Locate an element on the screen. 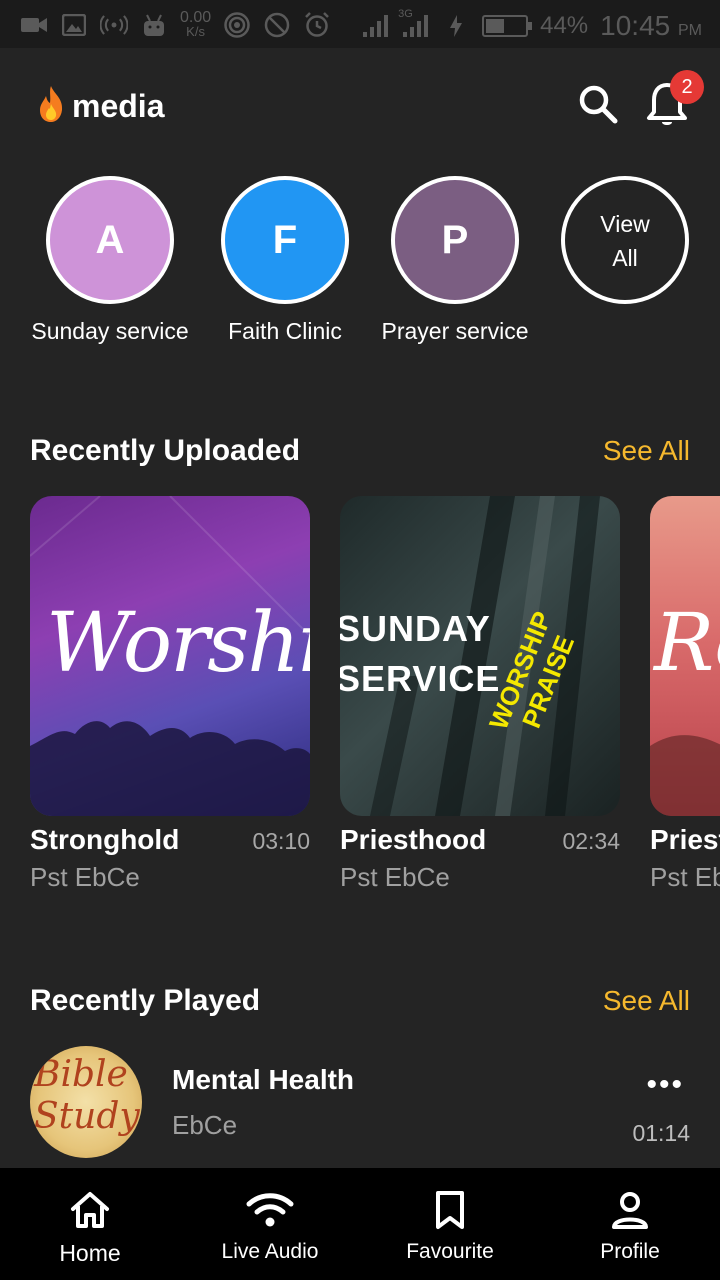 This screenshot has height=1280, width=720. media-thumbnail: Re is located at coordinates (685, 656).